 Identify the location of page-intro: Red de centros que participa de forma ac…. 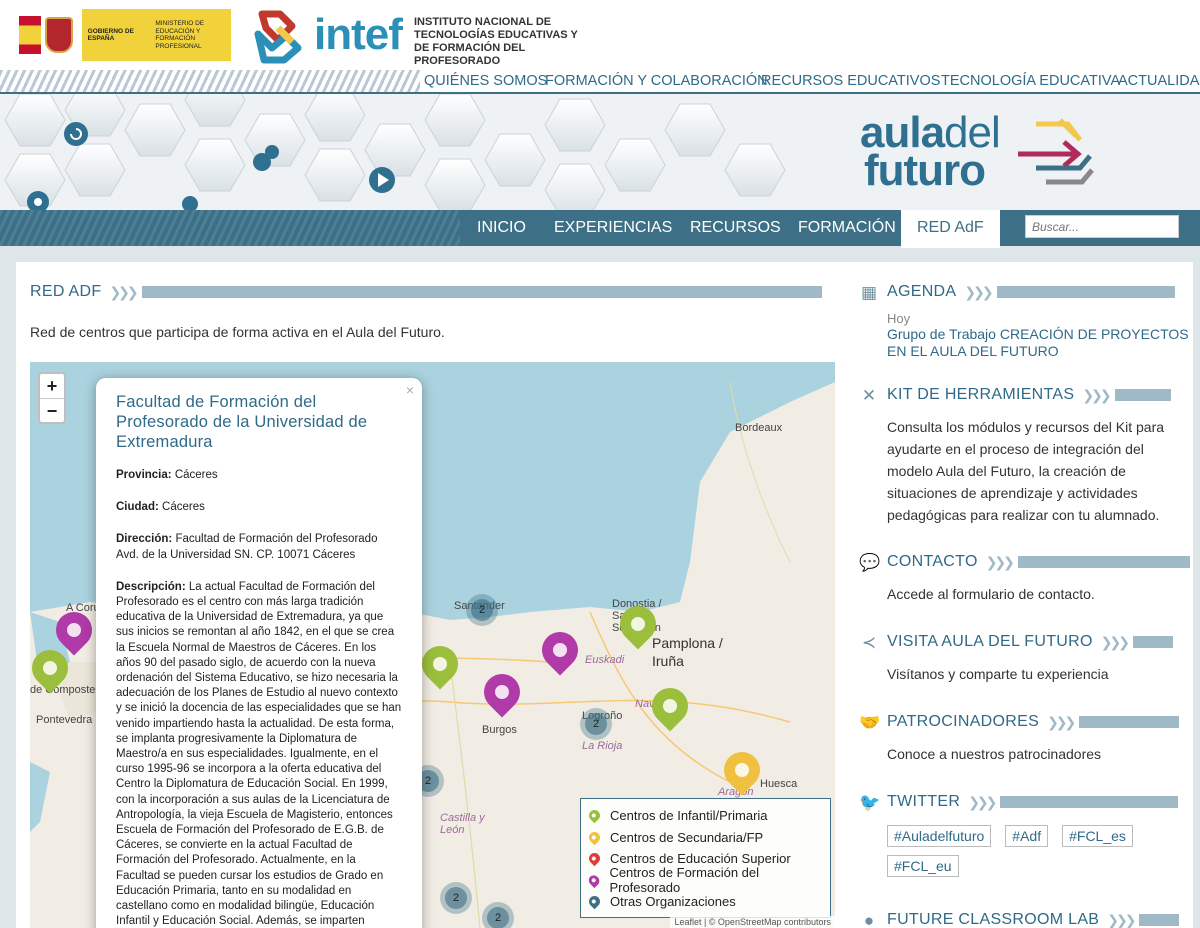
(237, 332).